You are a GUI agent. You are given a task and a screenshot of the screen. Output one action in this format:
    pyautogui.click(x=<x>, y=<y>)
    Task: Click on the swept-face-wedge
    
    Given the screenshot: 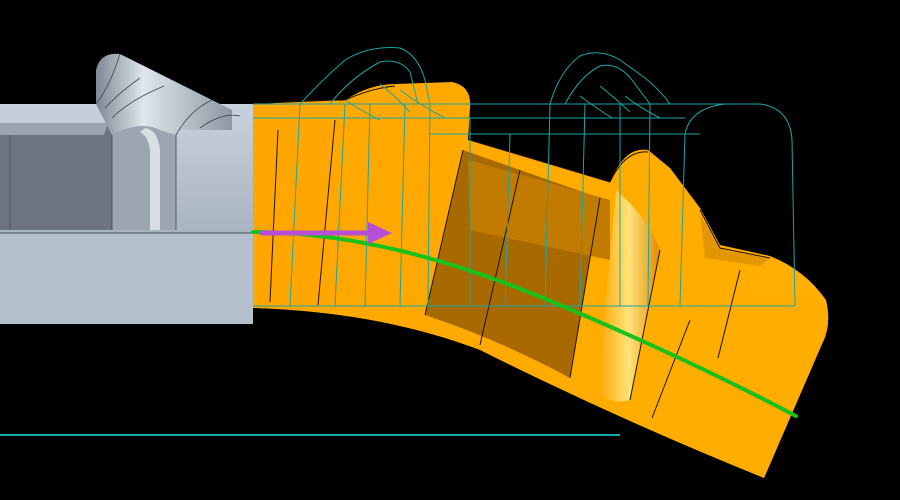 What is the action you would take?
    pyautogui.click(x=735, y=240)
    